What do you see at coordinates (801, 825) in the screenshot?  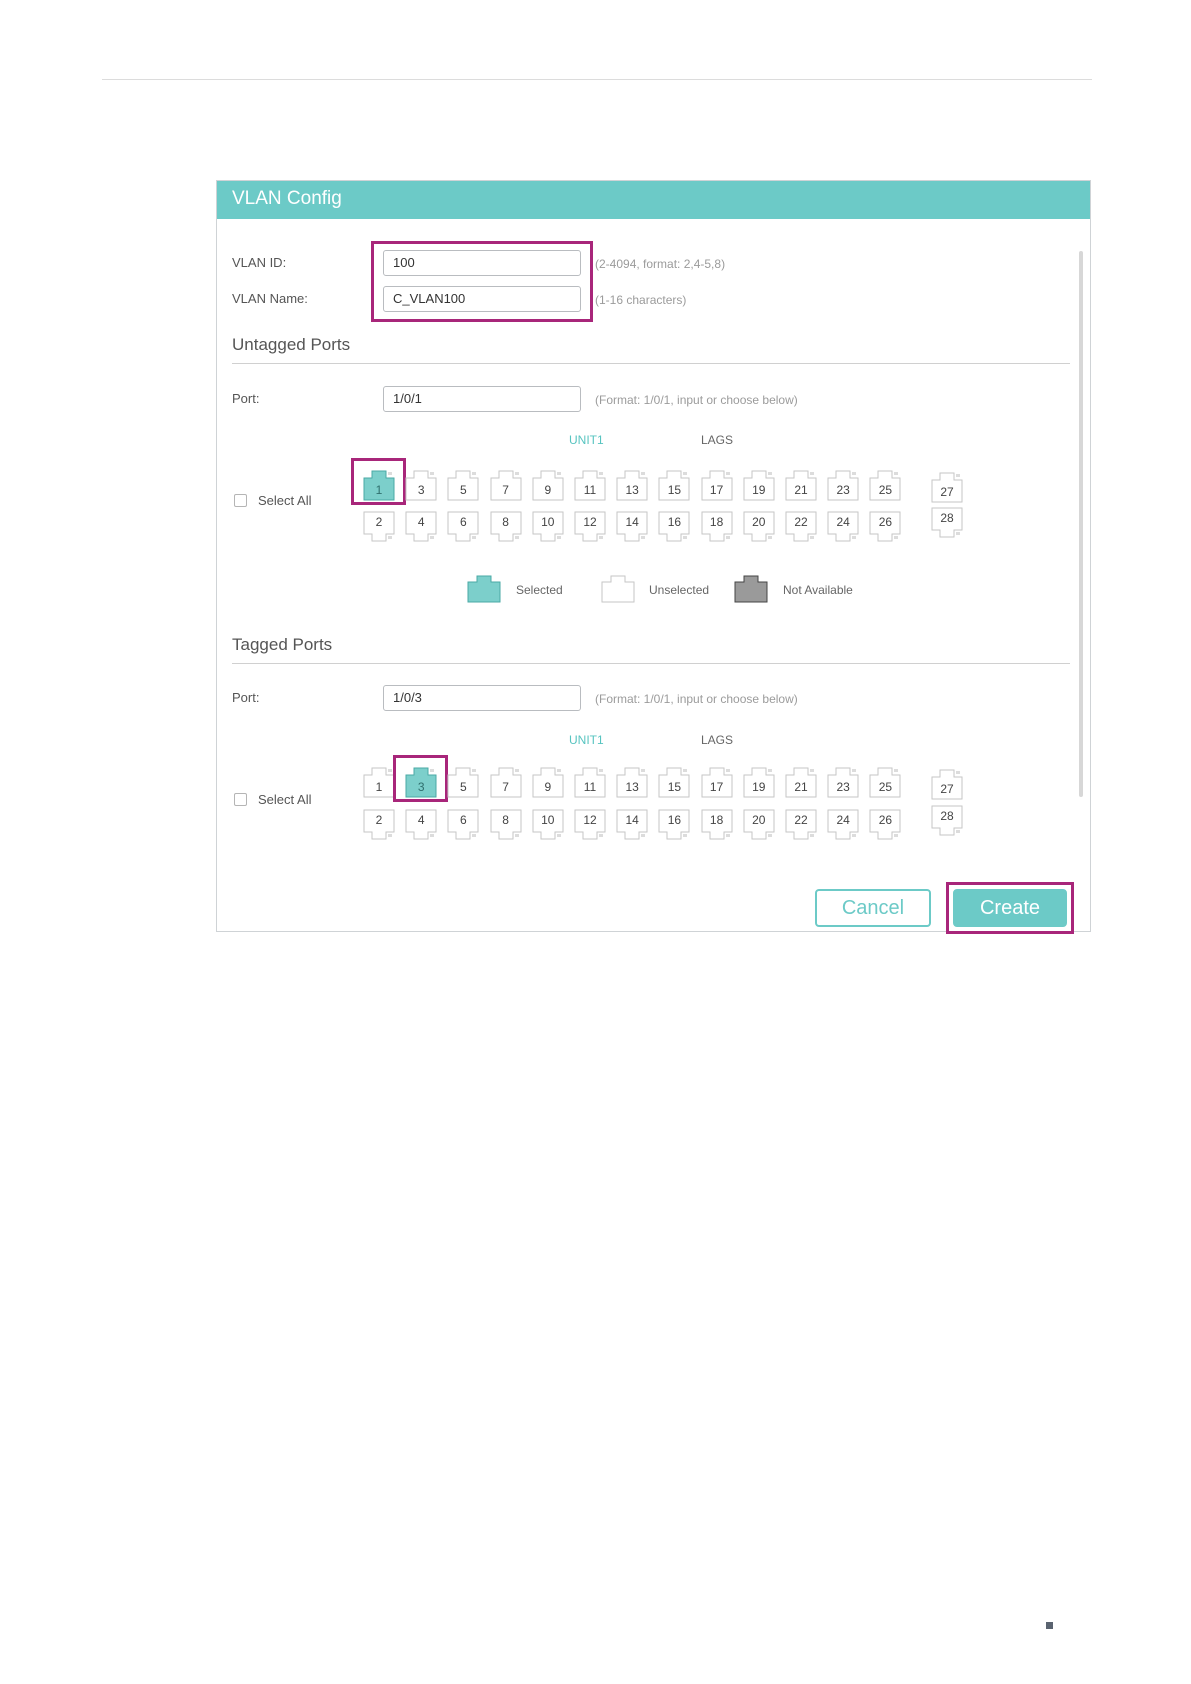 I see `tagged-port-22: 22` at bounding box center [801, 825].